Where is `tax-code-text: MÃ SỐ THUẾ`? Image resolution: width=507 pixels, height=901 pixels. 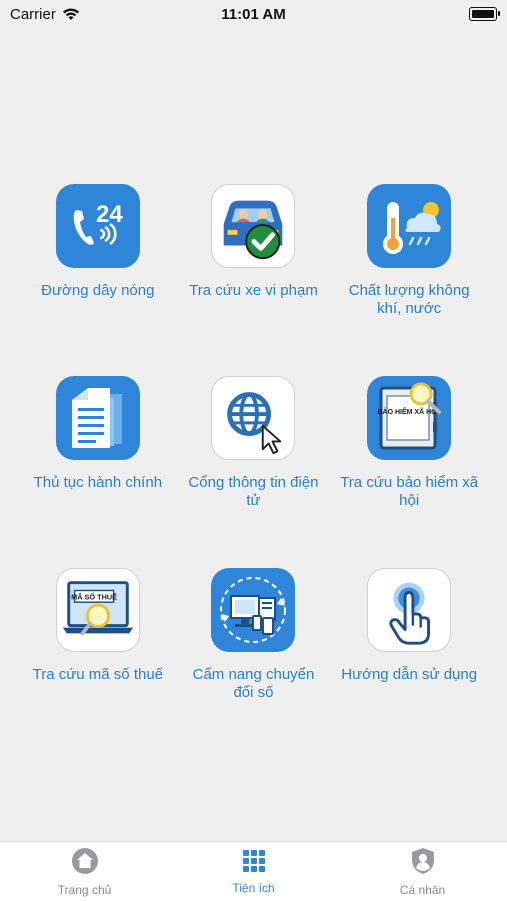
tax-code-text: MÃ SỐ THUẾ is located at coordinates (94, 596).